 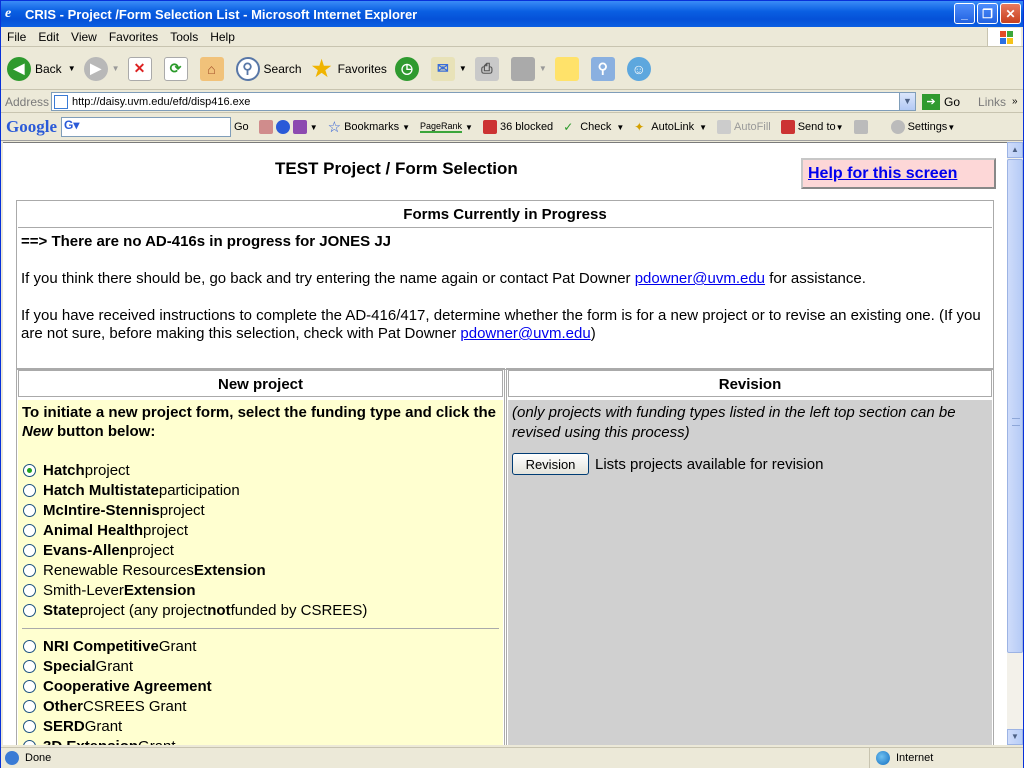 What do you see at coordinates (260, 530) in the screenshot?
I see `funding-option: Animal Health project` at bounding box center [260, 530].